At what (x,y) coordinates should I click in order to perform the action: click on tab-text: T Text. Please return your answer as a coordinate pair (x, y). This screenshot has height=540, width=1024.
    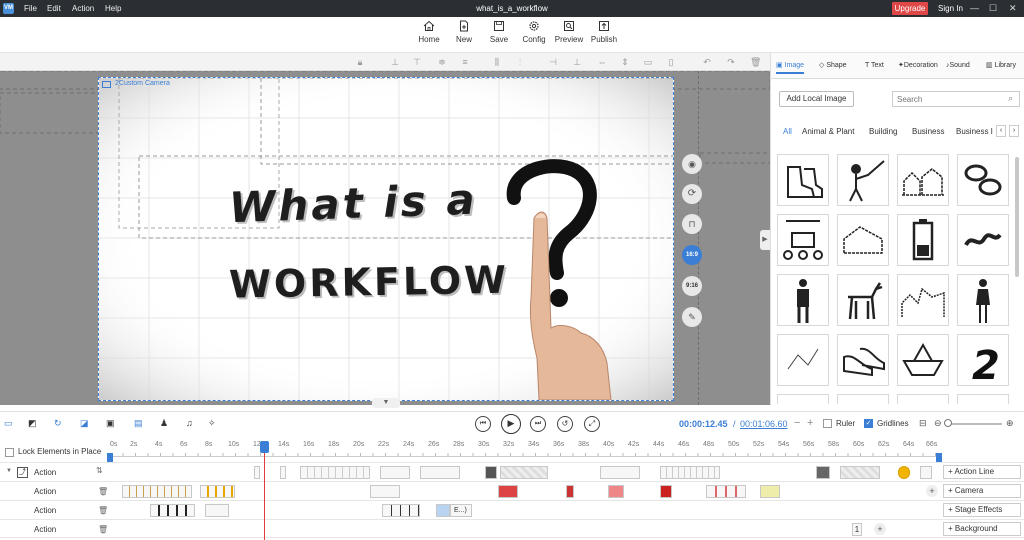
    Looking at the image, I should click on (874, 66).